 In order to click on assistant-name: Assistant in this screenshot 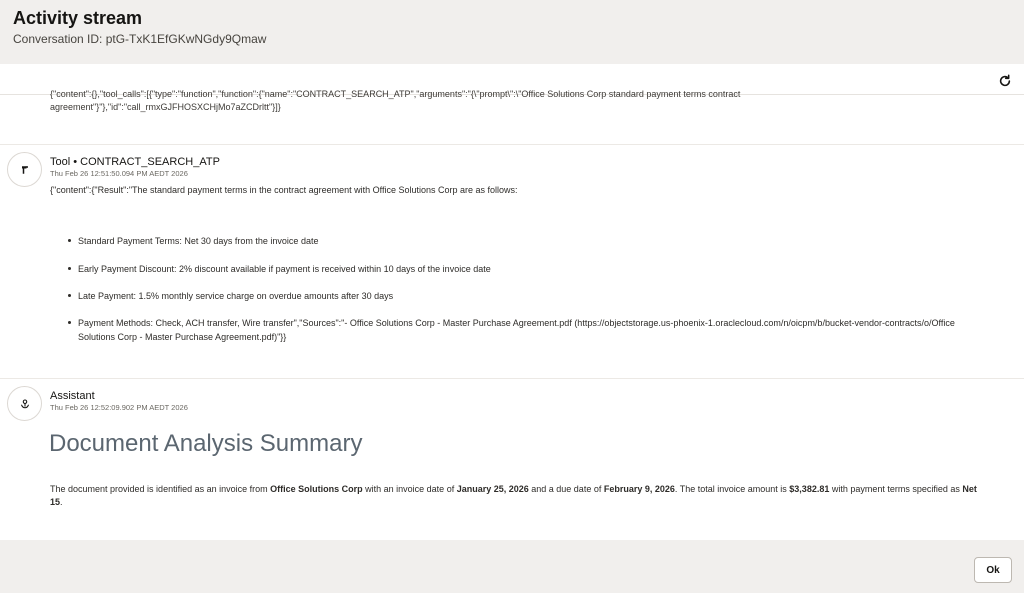, I will do `click(72, 396)`.